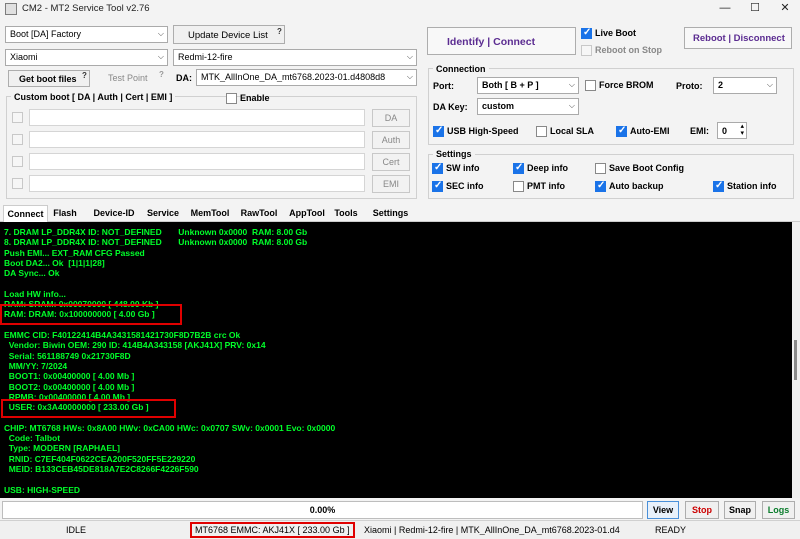 This screenshot has width=800, height=539. Describe the element at coordinates (498, 106) in the screenshot. I see `dakey-value: custom` at that location.